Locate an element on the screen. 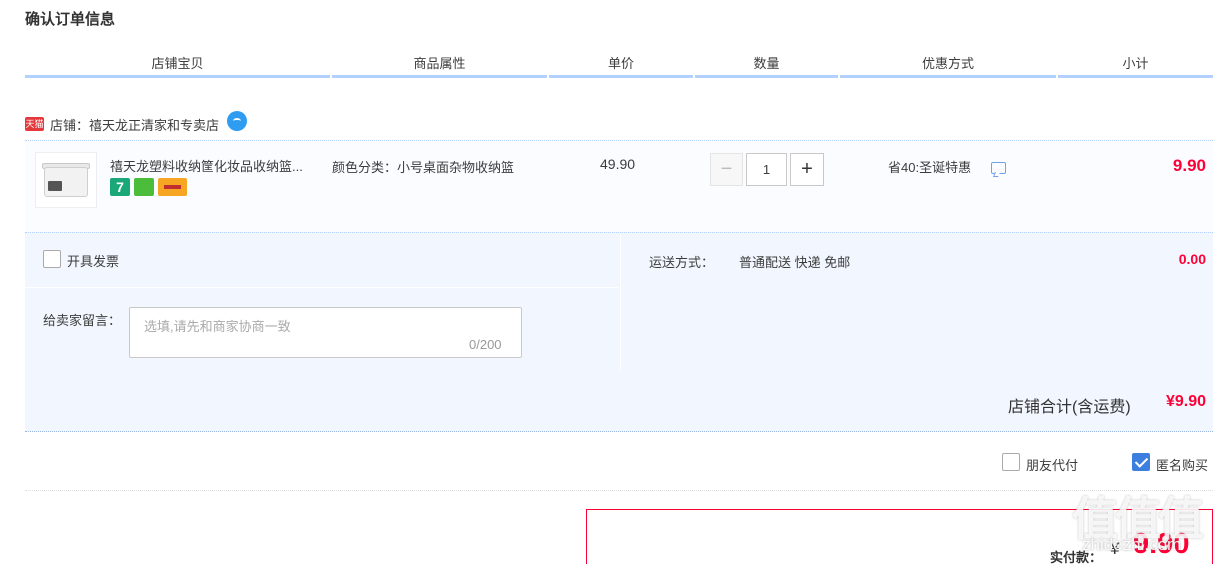 This screenshot has width=1223, height=564. seller-message-placeholder: 选填,请先和商家协商一致 is located at coordinates (217, 326).